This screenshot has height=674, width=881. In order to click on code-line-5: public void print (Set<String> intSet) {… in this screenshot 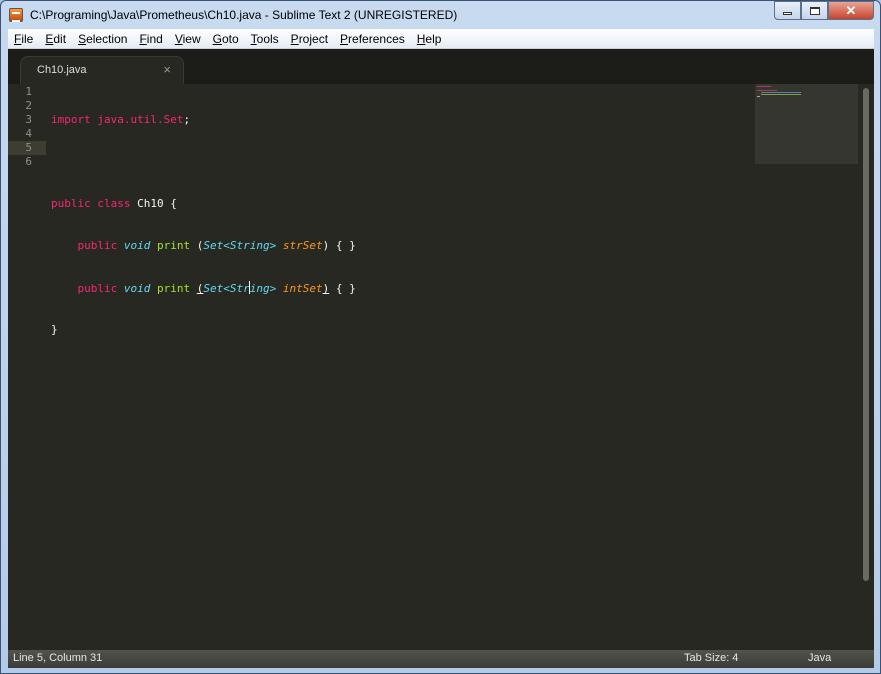, I will do `click(203, 288)`.